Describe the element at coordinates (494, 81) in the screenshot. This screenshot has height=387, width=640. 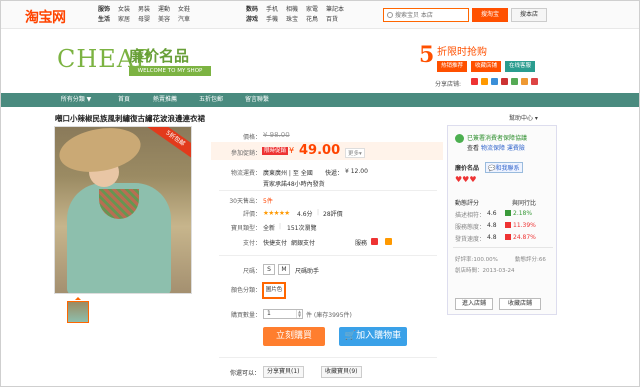
I see `share-qq-icon` at that location.